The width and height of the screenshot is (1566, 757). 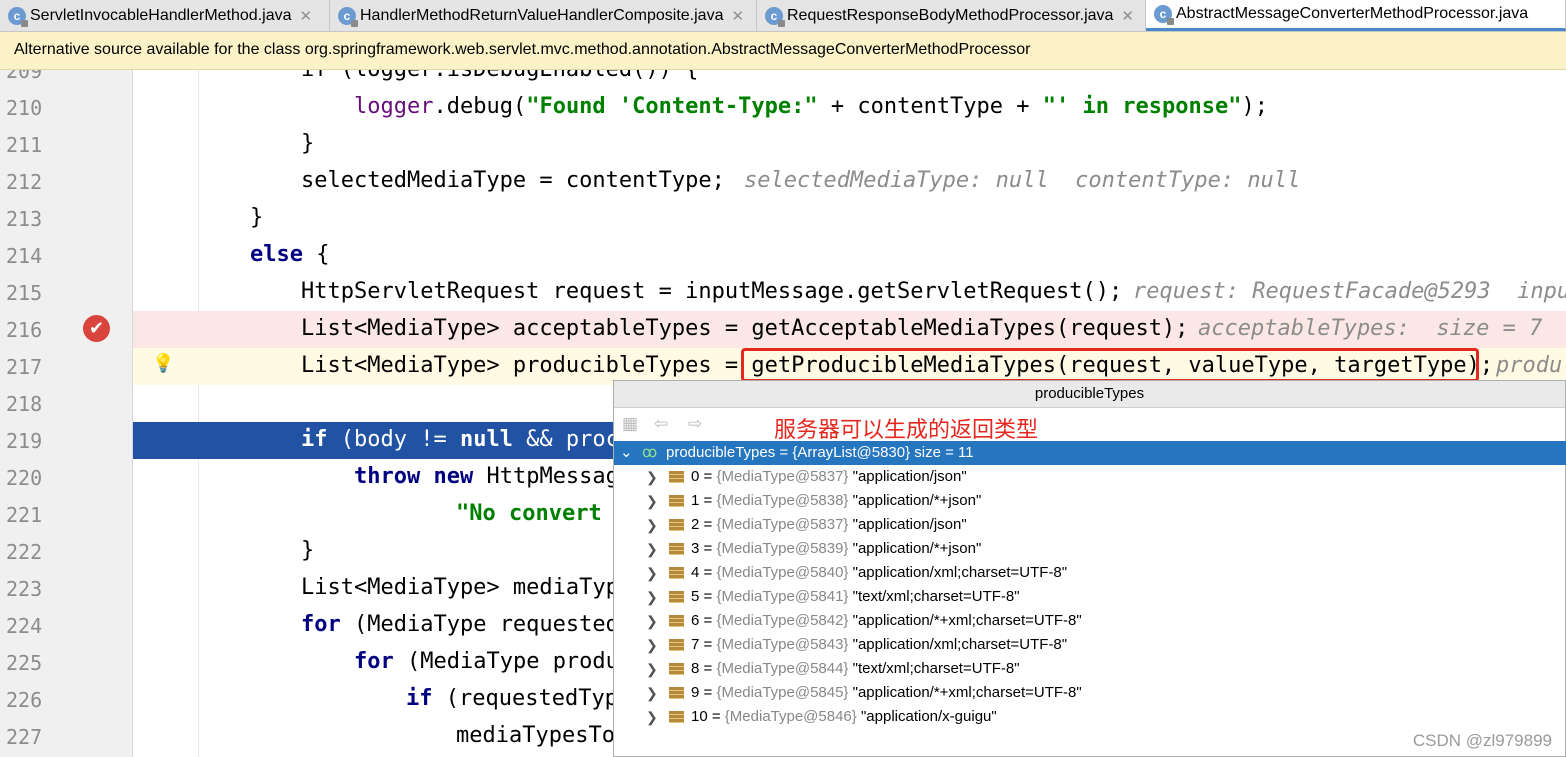 What do you see at coordinates (843, 452) in the screenshot?
I see `var-ref: = {ArrayList@5830}` at bounding box center [843, 452].